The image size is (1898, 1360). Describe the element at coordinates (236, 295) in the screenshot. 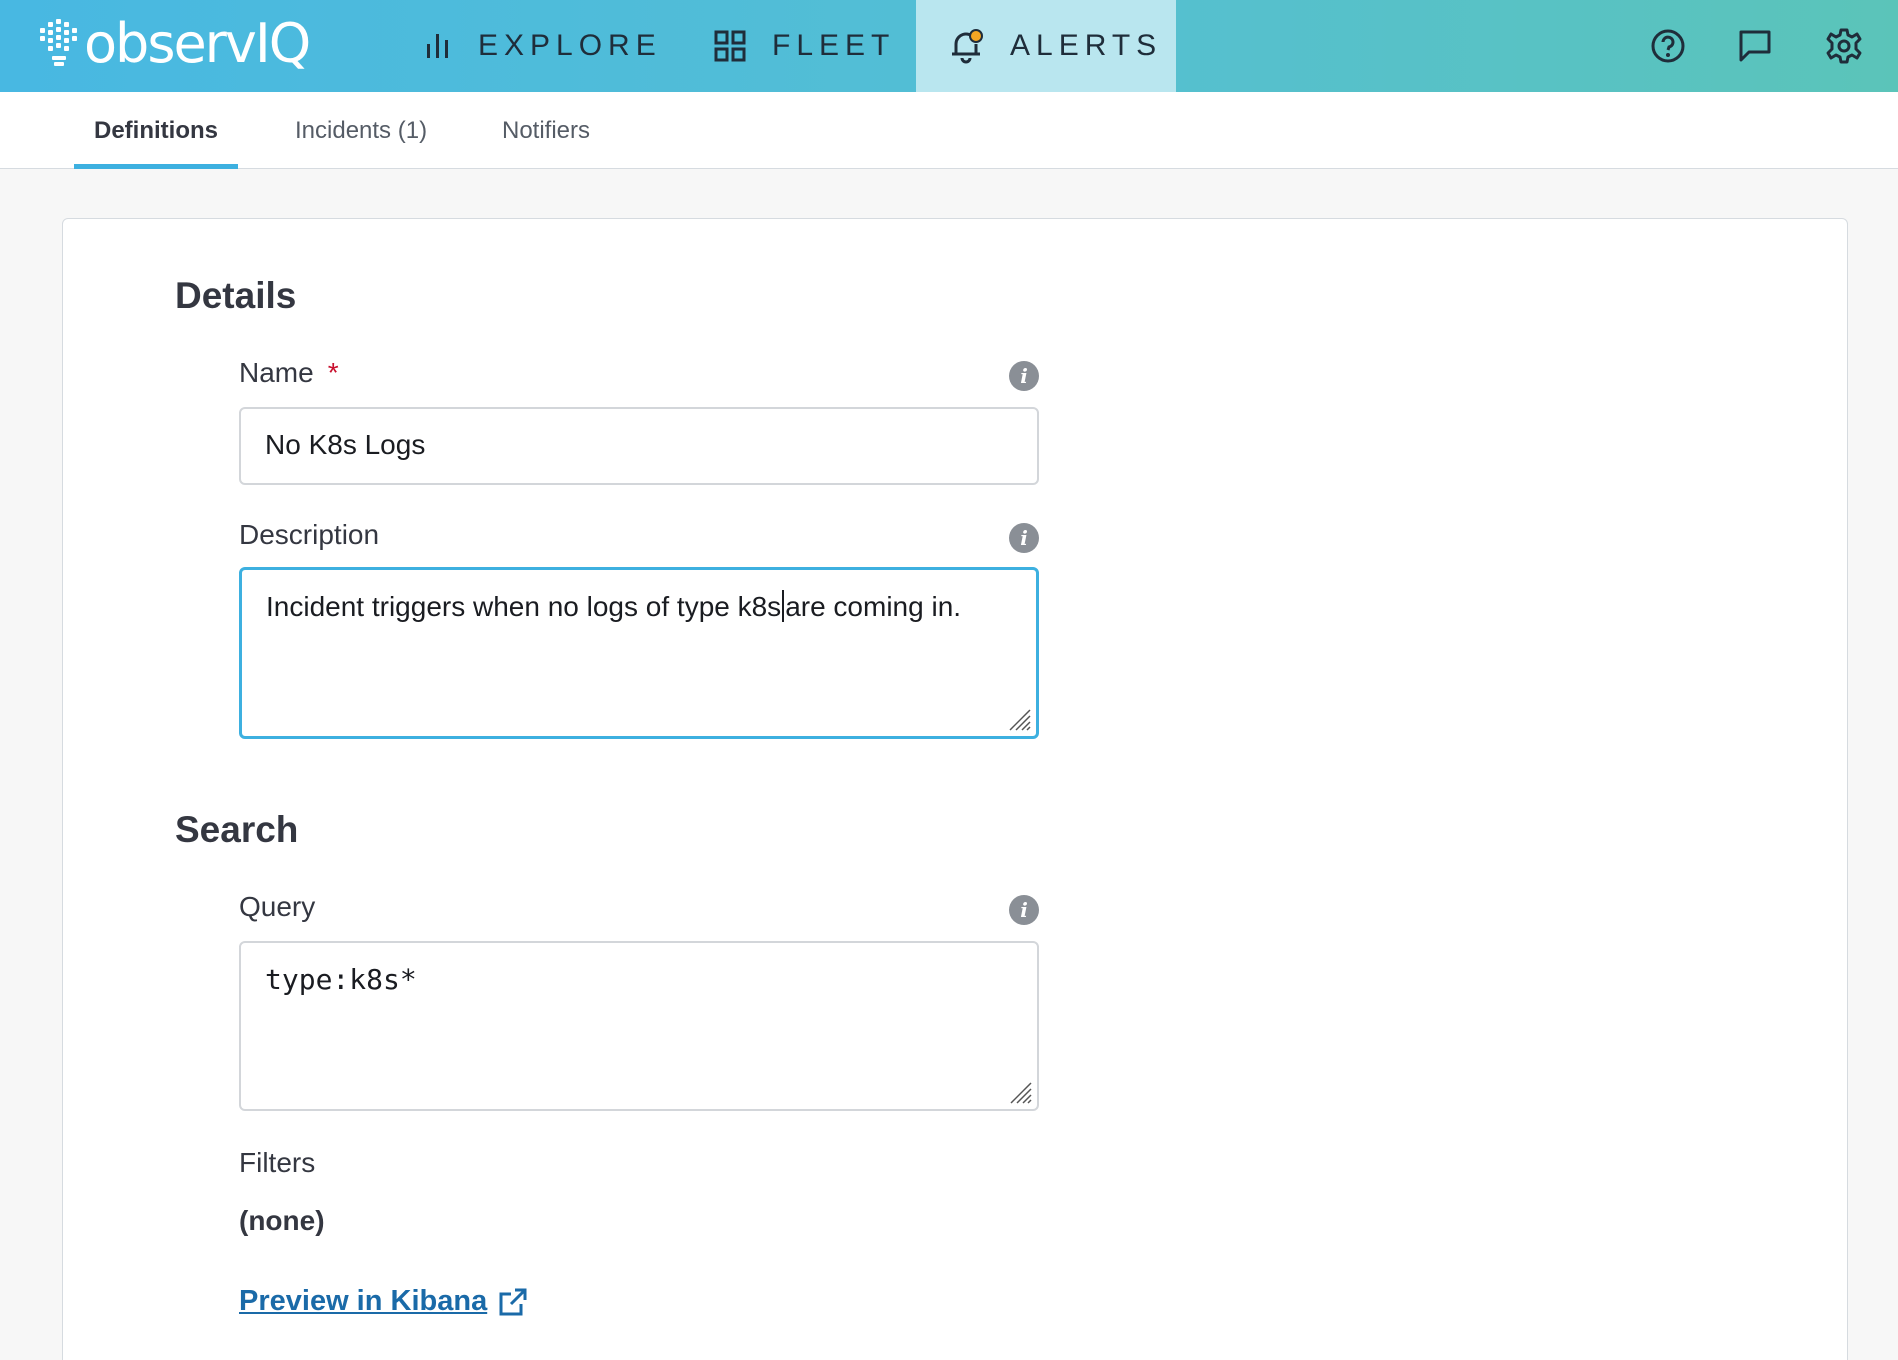

I see `details-heading: Details` at that location.